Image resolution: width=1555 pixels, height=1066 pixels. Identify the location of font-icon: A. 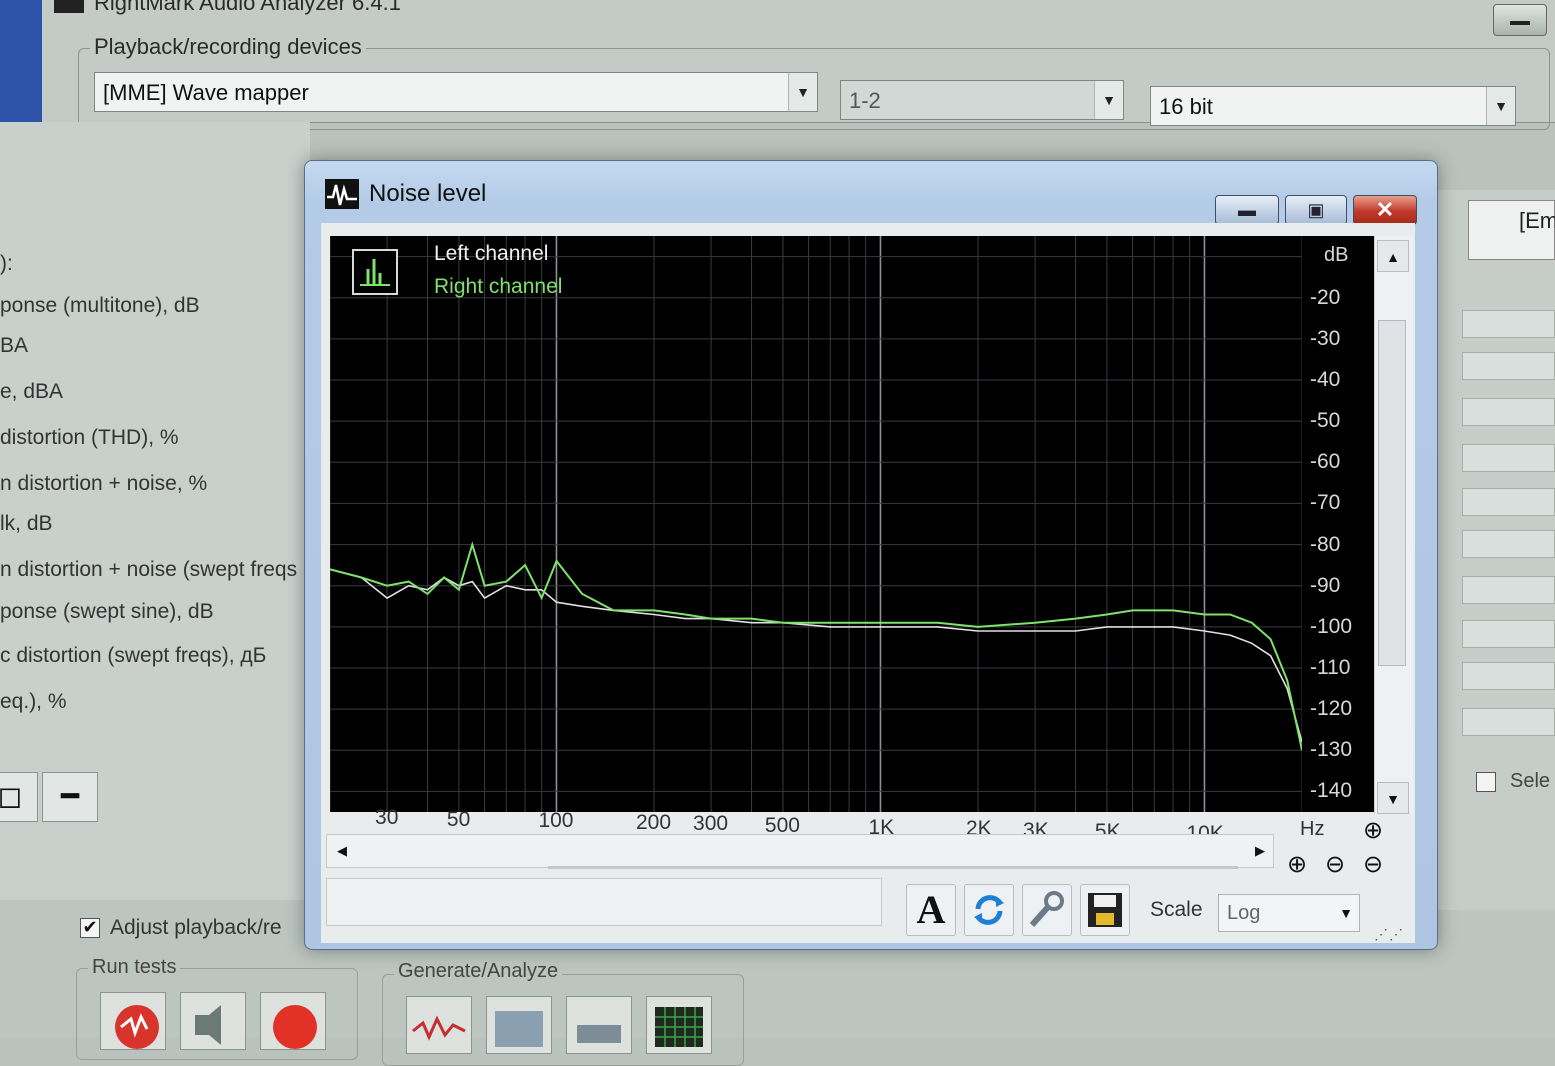
(931, 909).